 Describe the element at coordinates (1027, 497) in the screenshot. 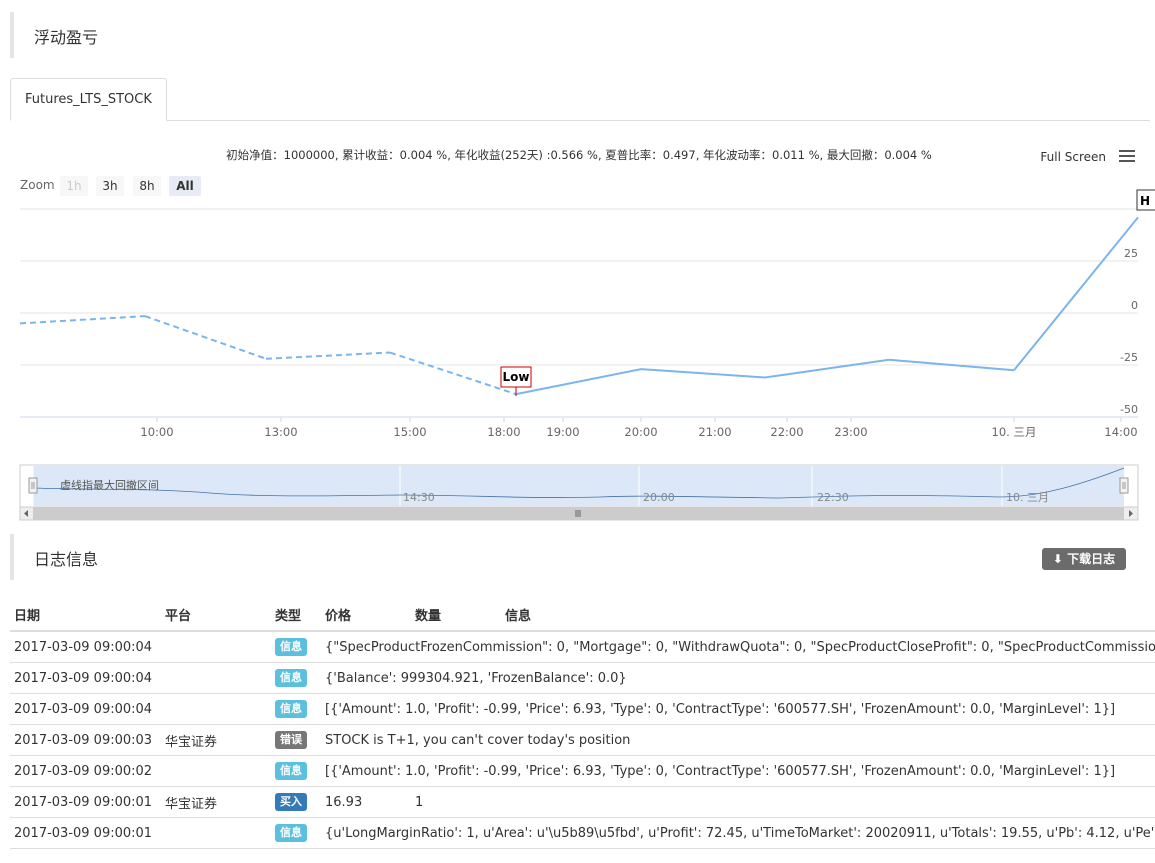

I see `navigator-label: 10. 三月` at that location.